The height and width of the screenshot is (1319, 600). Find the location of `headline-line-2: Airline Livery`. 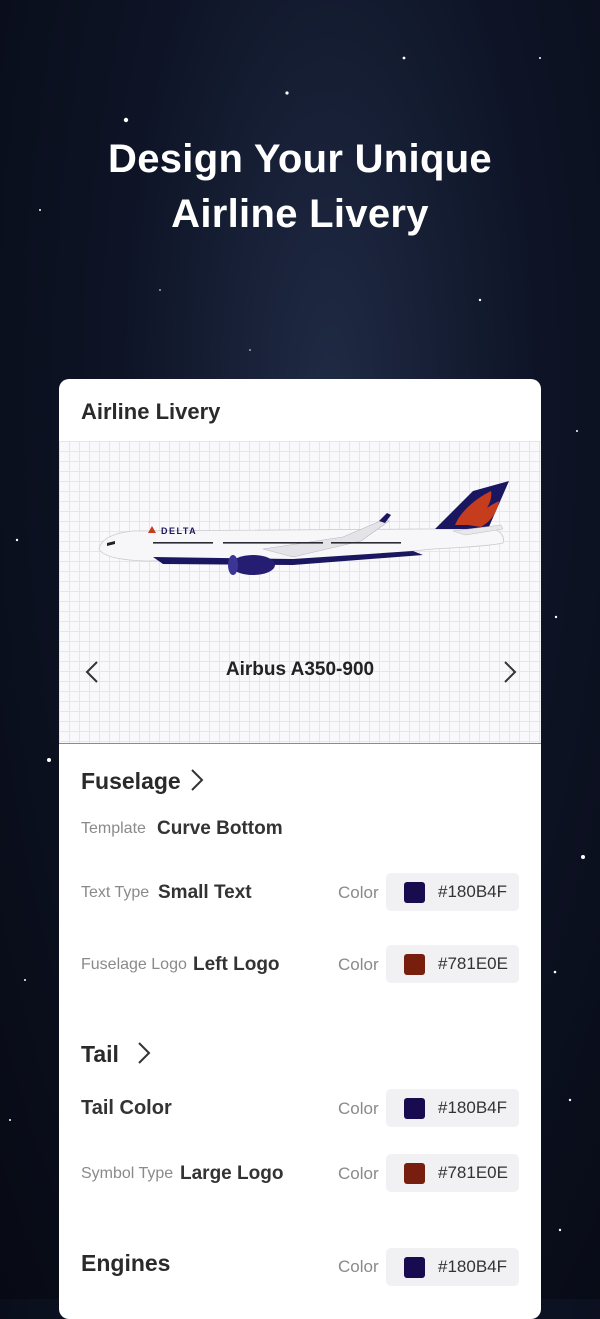

headline-line-2: Airline Livery is located at coordinates (300, 214).